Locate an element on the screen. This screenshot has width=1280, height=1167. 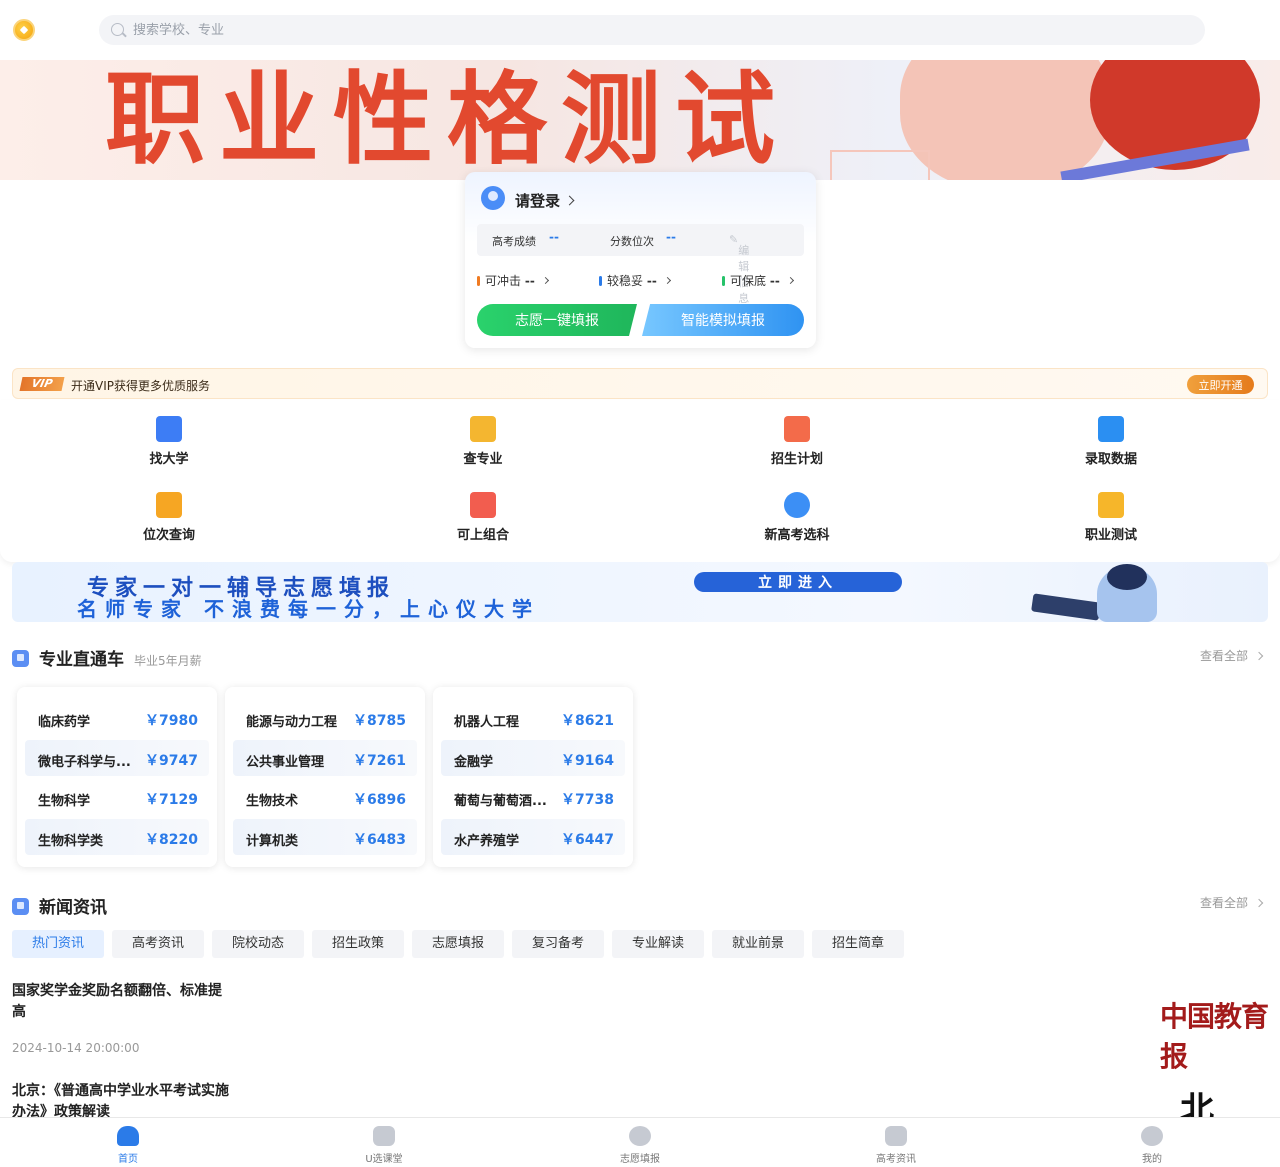
hero-banner: 职业性格测试 is located at coordinates (640, 120).